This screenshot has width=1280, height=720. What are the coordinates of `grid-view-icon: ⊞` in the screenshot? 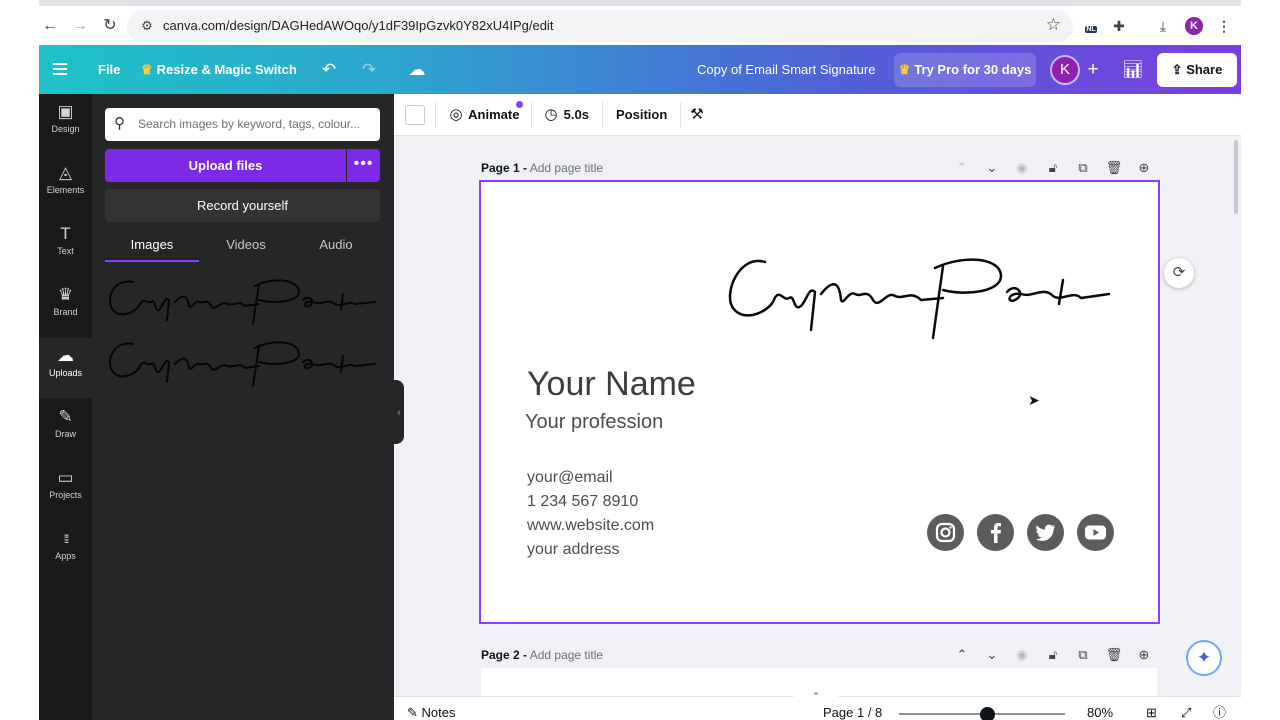 It's located at (1151, 708).